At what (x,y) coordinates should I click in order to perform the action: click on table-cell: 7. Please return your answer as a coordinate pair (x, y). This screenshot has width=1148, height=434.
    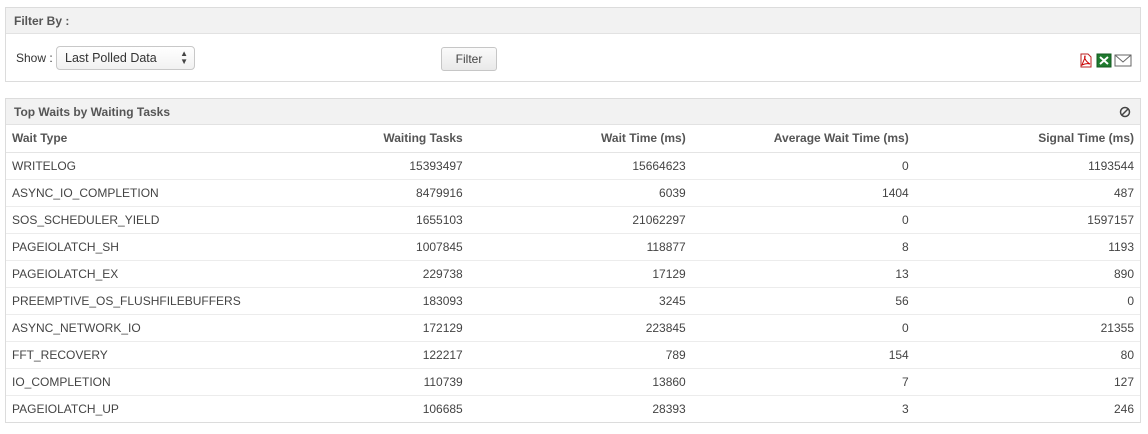
    Looking at the image, I should click on (803, 382).